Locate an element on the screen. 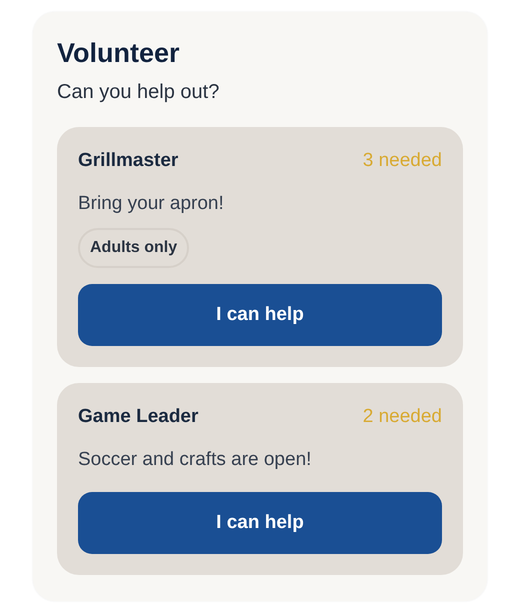 This screenshot has width=520, height=605. role-name: Game Leader is located at coordinates (138, 417).